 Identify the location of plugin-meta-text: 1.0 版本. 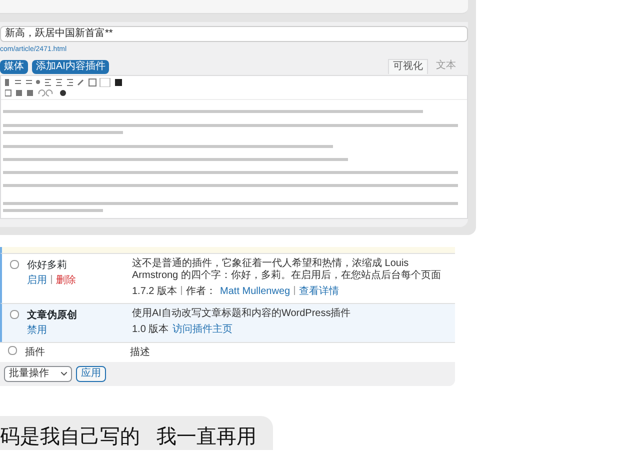
(150, 329).